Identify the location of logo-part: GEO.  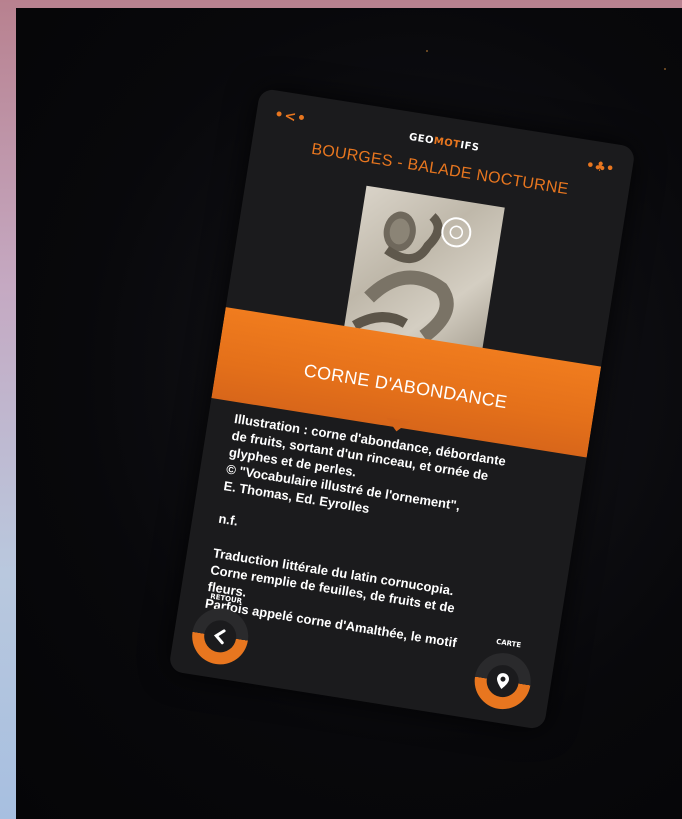
(421, 139).